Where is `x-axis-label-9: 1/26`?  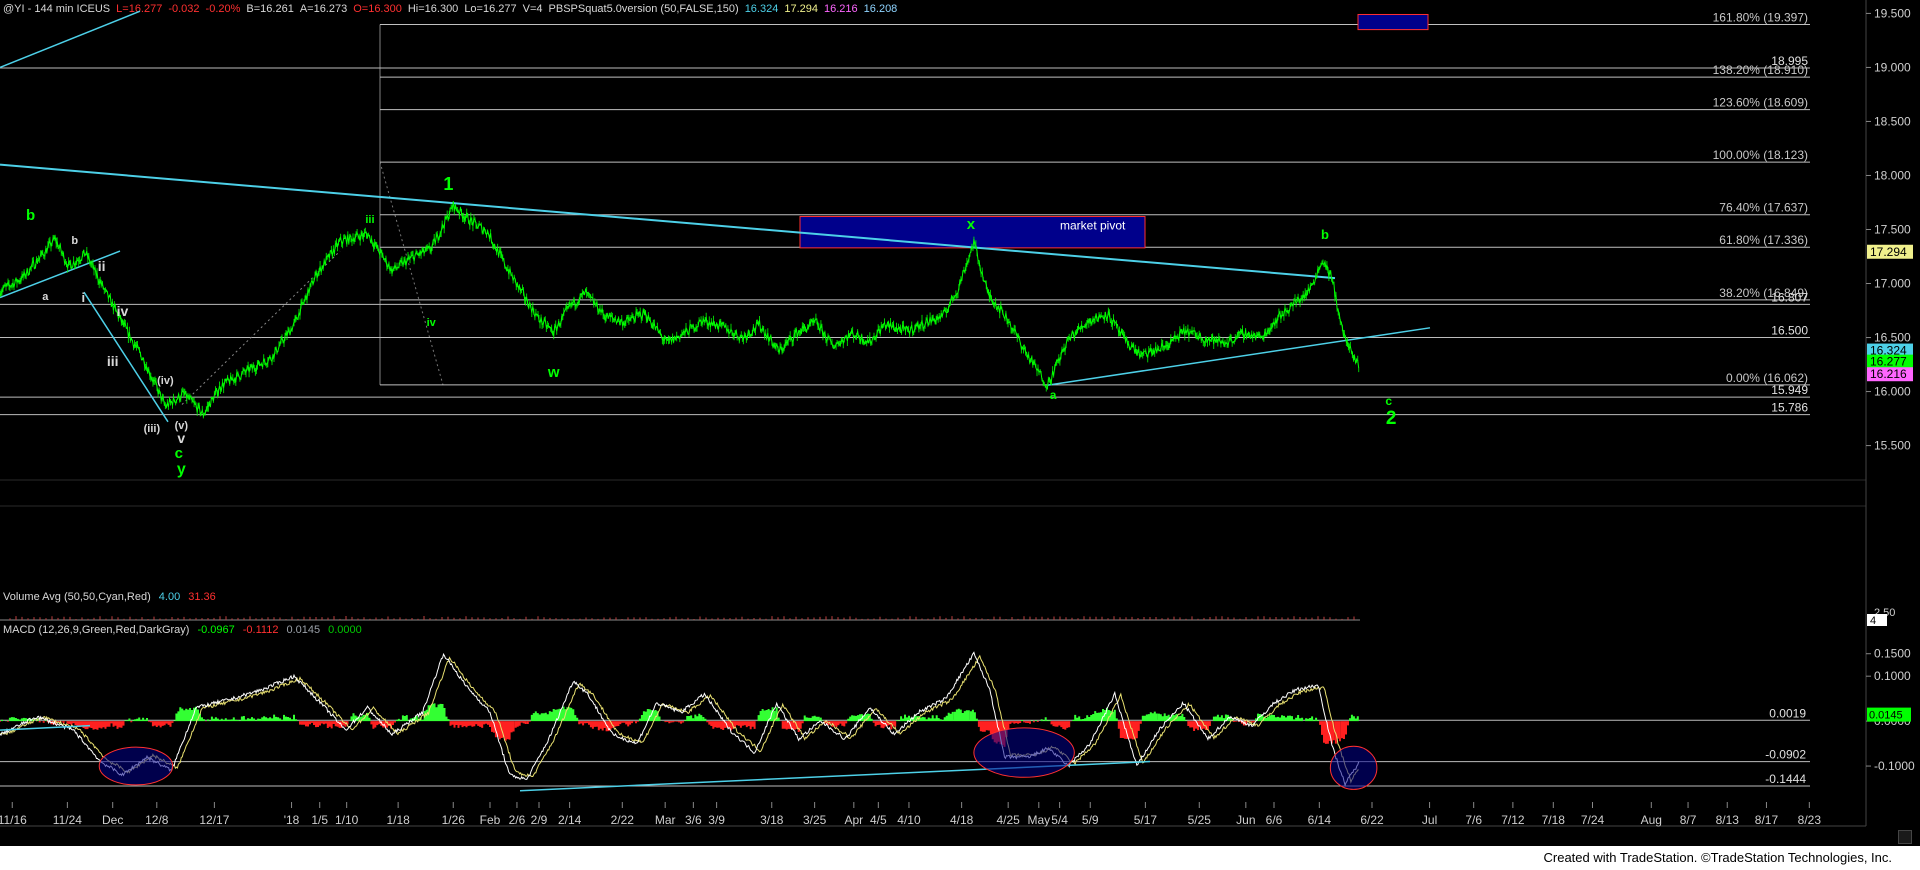 x-axis-label-9: 1/26 is located at coordinates (454, 820).